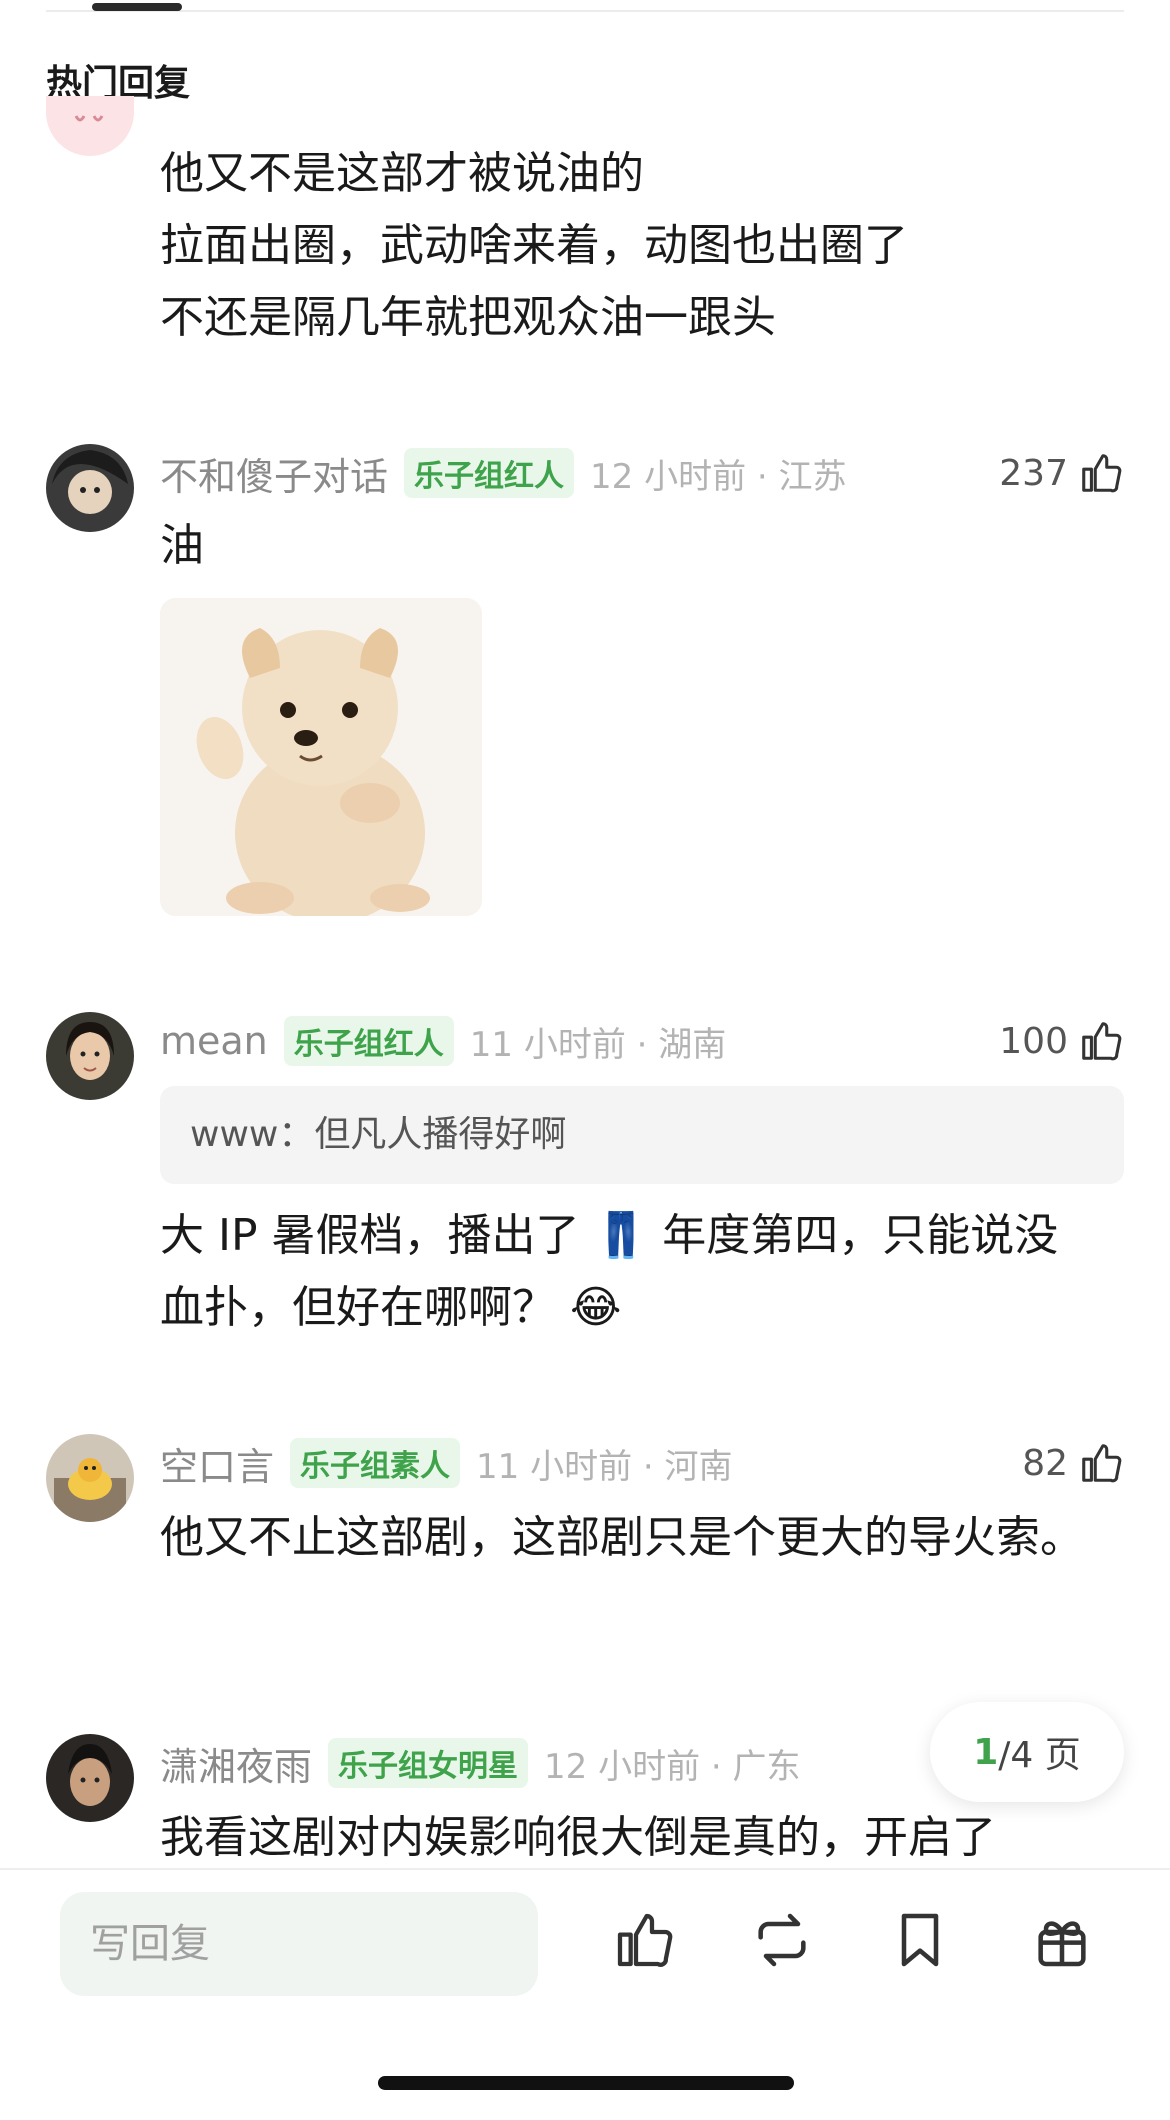 The image size is (1170, 2120). What do you see at coordinates (642, 1135) in the screenshot?
I see `quoted-reply: www：但凡人播得好啊` at bounding box center [642, 1135].